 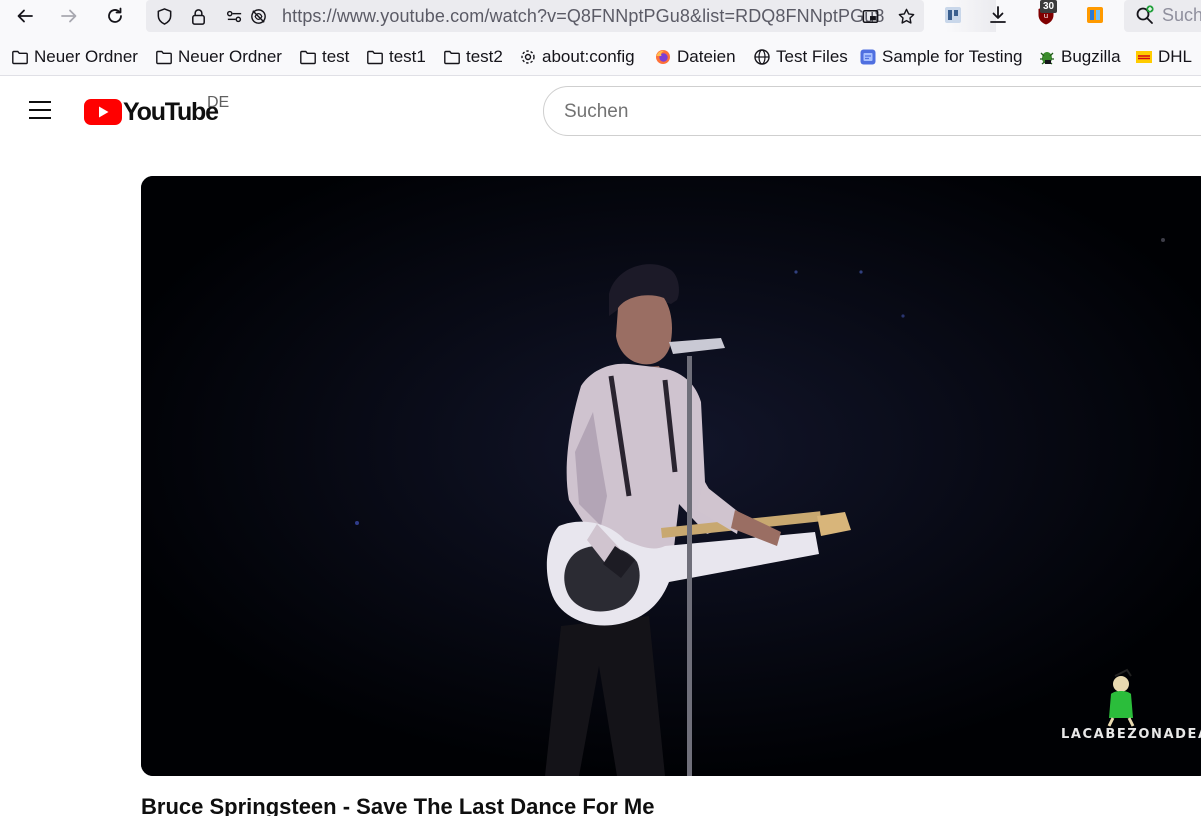 I want to click on search-extension-field: Suche, so click(x=1162, y=16).